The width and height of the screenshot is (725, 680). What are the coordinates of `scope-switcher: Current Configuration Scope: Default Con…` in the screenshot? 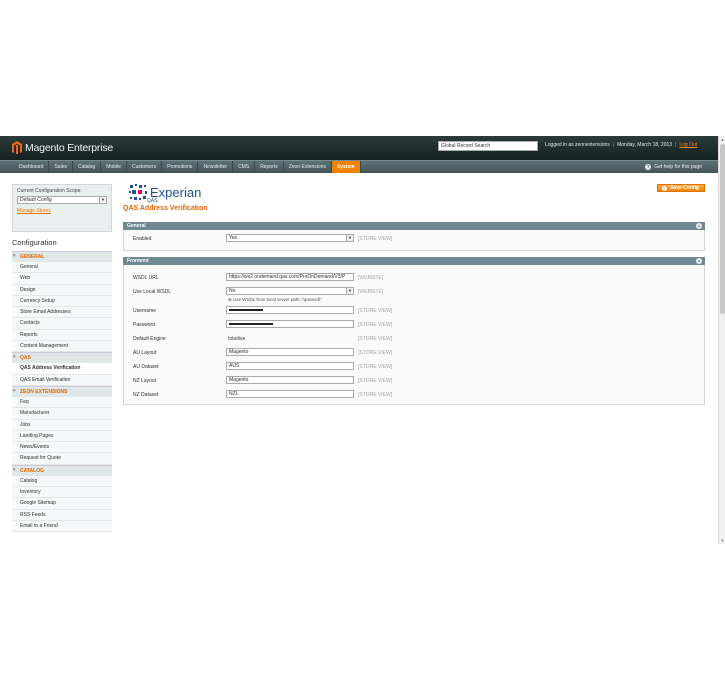 It's located at (62, 208).